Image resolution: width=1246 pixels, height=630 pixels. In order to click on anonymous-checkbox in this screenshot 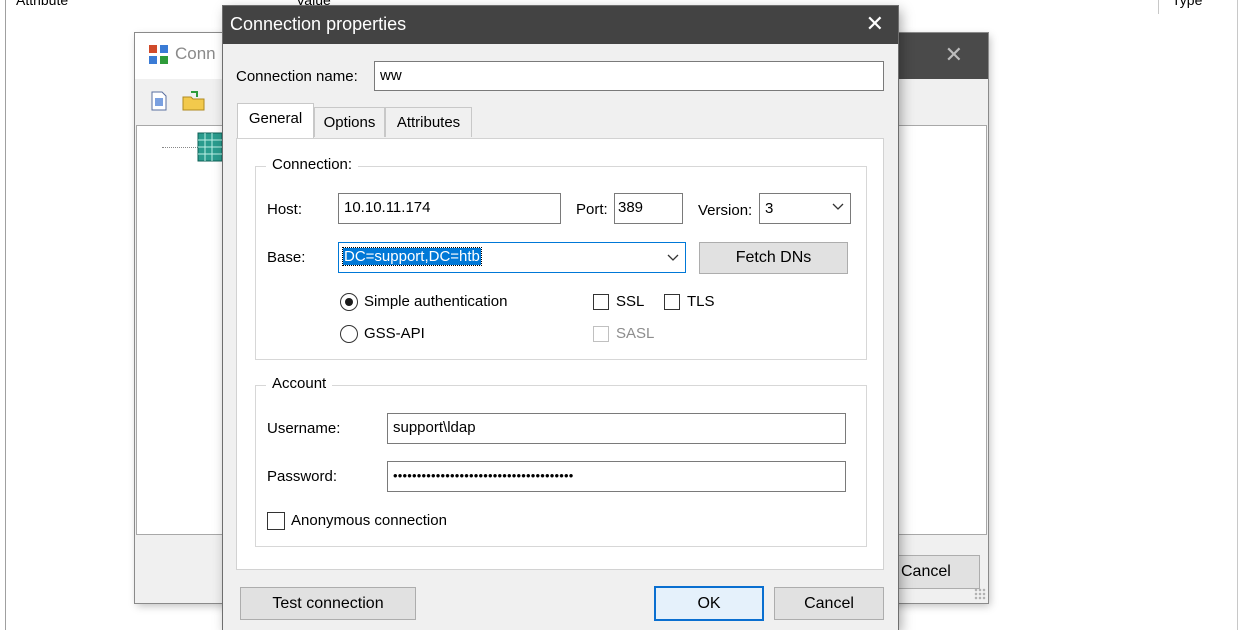, I will do `click(276, 521)`.